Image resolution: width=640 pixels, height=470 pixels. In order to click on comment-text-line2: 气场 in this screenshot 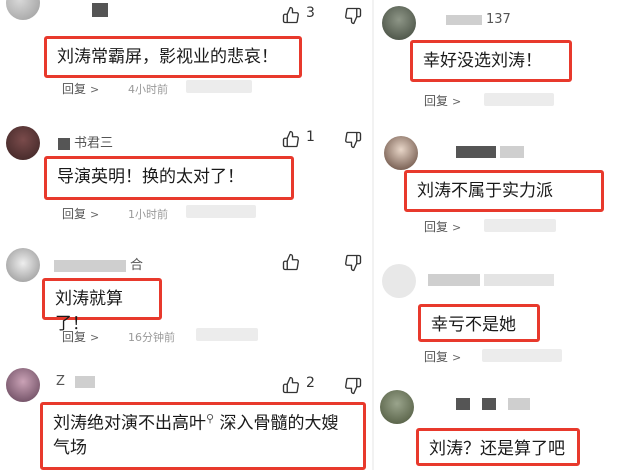, I will do `click(70, 448)`.